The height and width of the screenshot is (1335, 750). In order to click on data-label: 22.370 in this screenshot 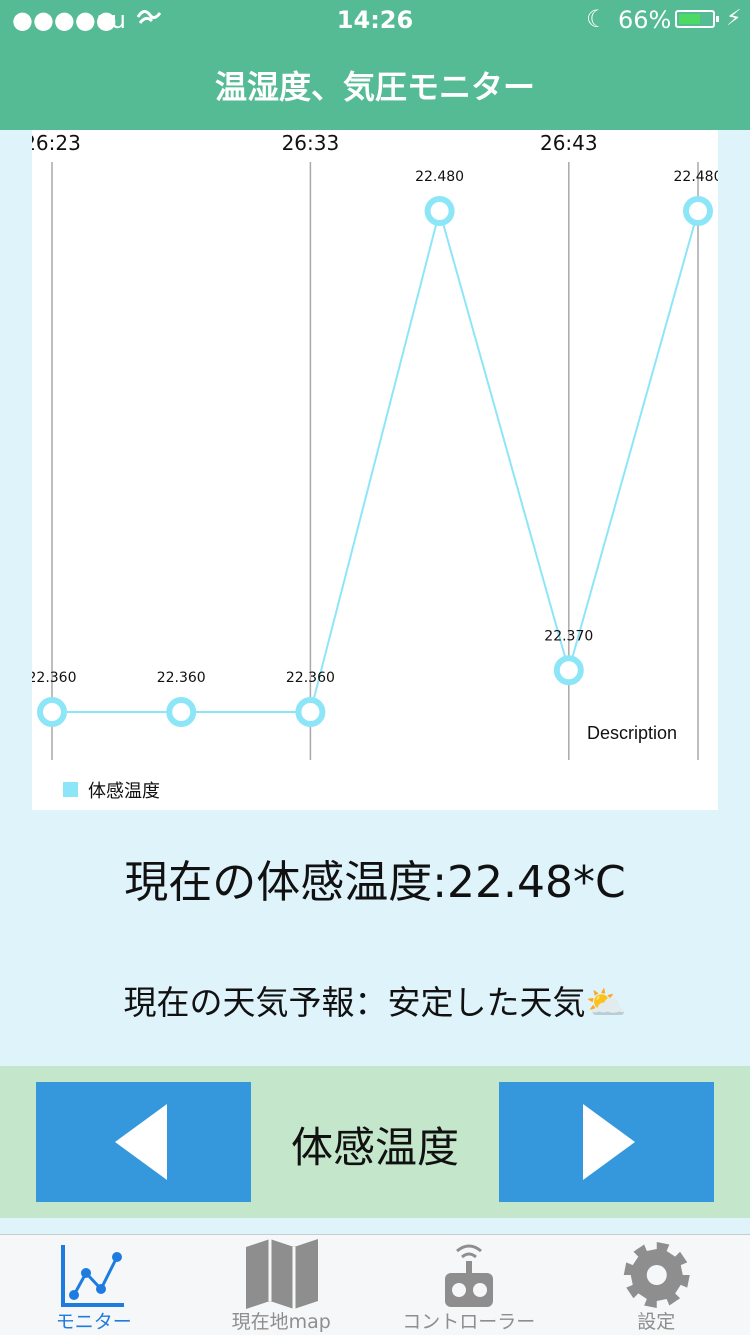, I will do `click(568, 636)`.